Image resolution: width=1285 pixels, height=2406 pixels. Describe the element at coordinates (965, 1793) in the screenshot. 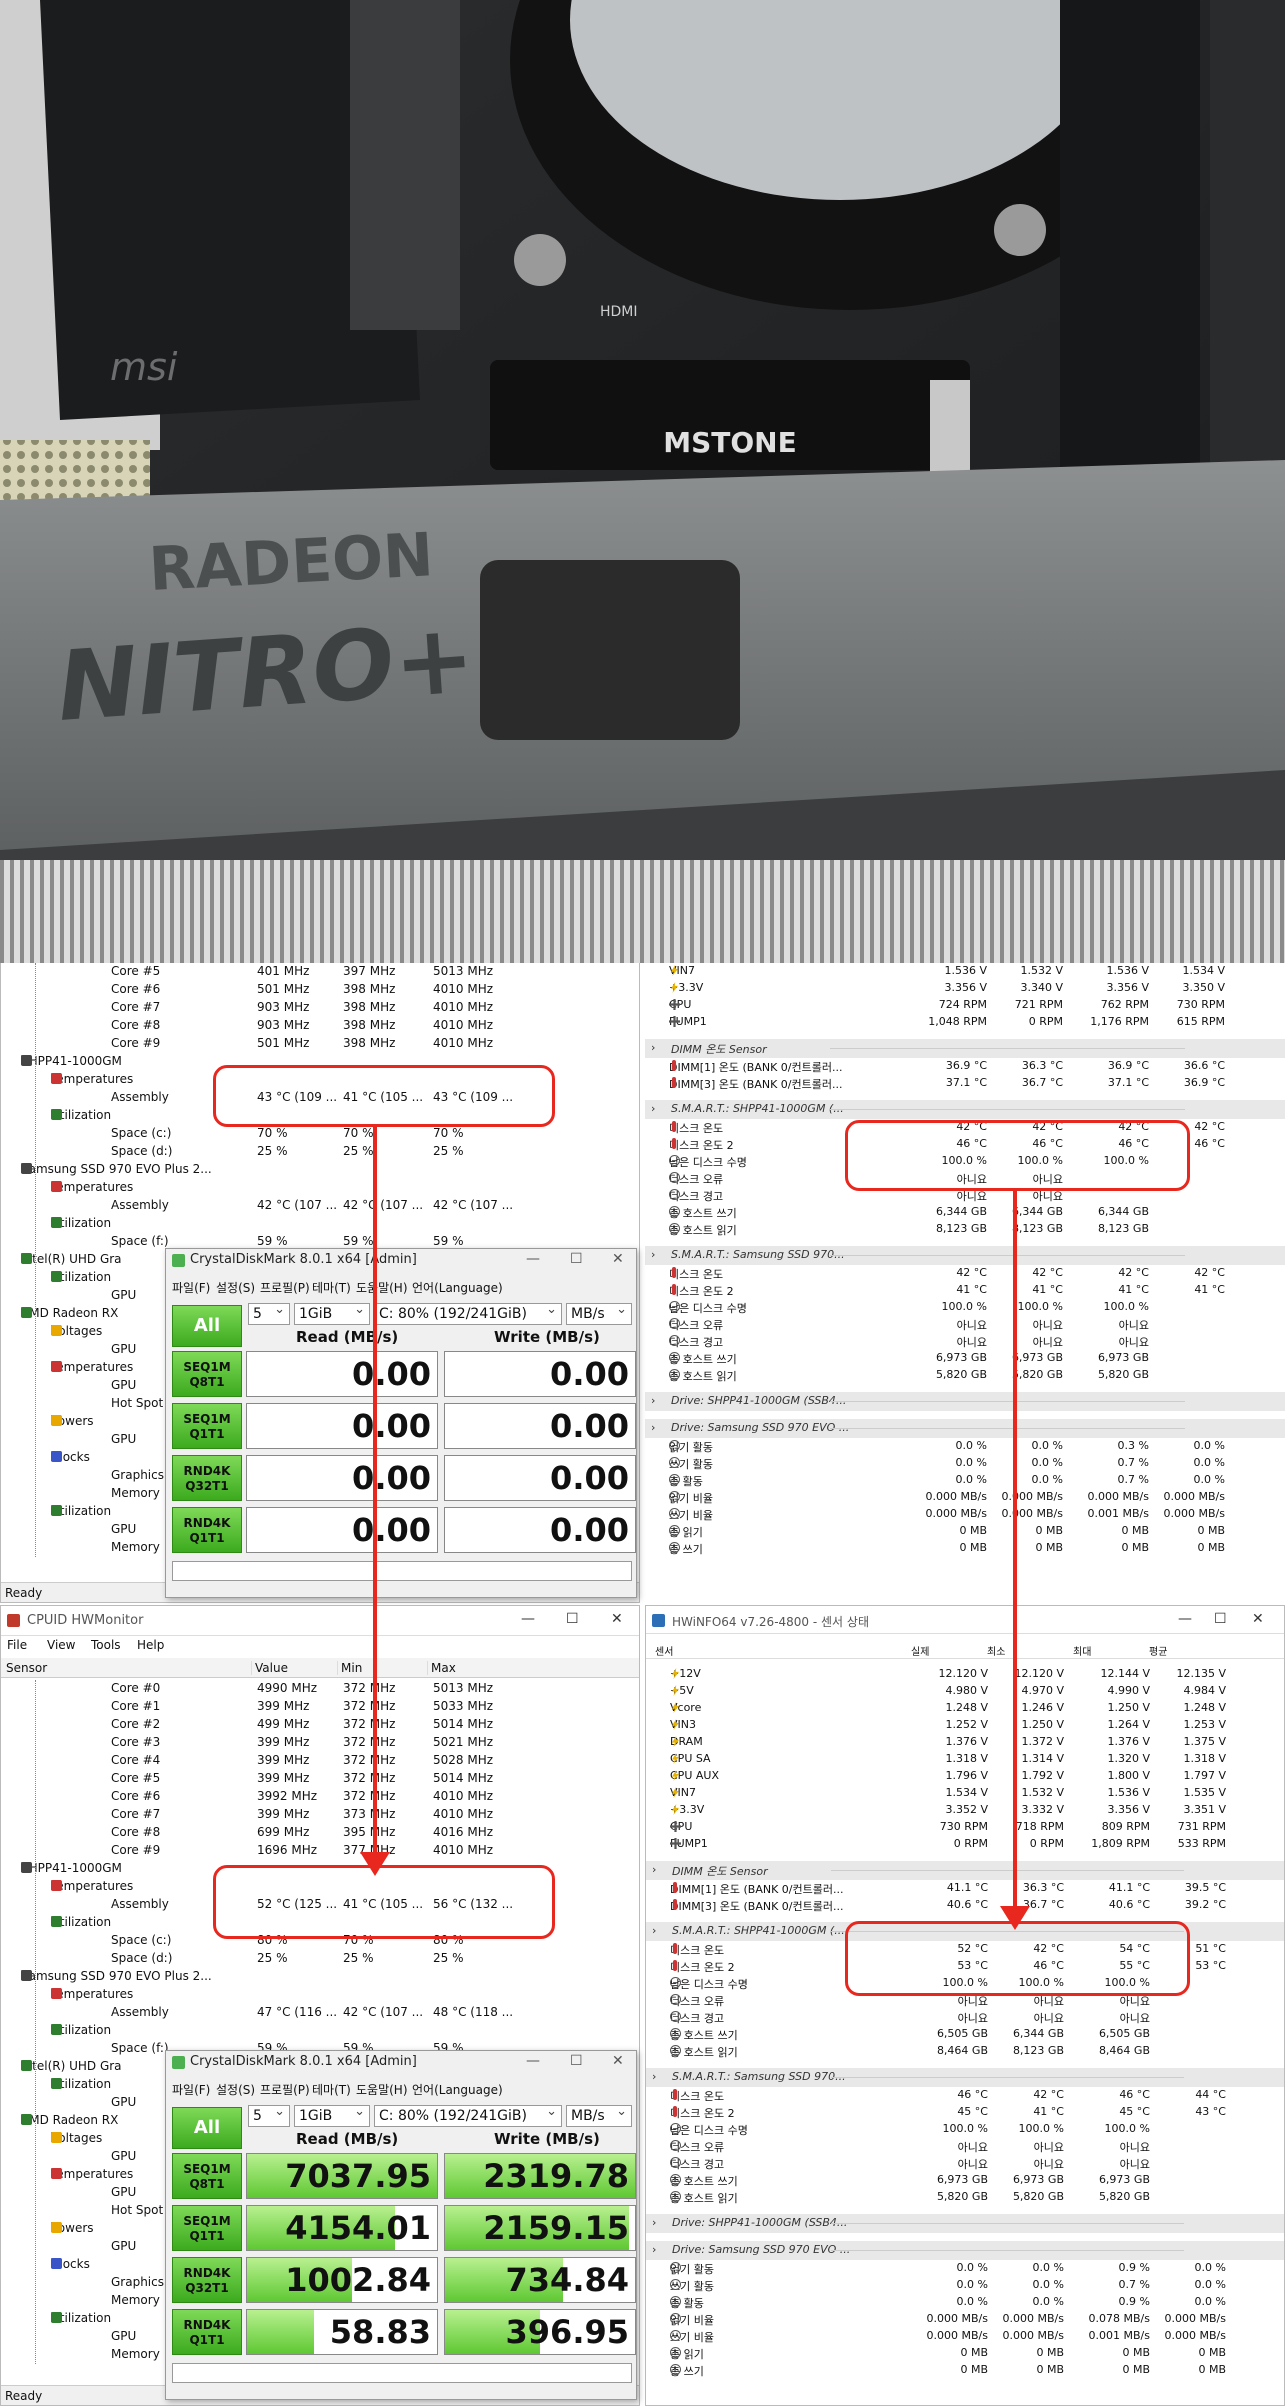

I see `sensor-row: VIN7 1.534 V 1.532 V 1.536 V 1.535 V` at that location.